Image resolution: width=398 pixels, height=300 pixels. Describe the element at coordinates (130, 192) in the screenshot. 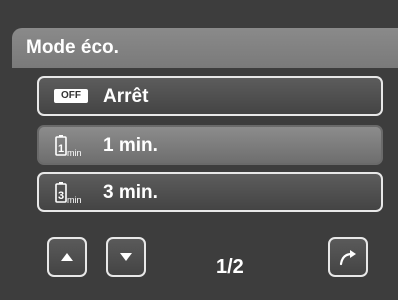

I see `menu-item-label: 3 min.` at that location.